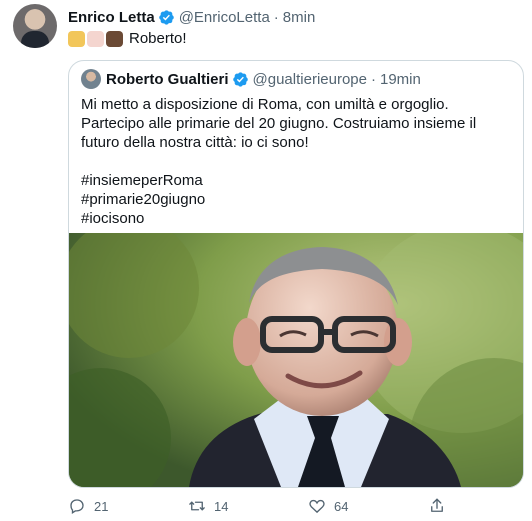 This screenshot has height=521, width=532. Describe the element at coordinates (299, 17) in the screenshot. I see `tweet-time: 8min` at that location.